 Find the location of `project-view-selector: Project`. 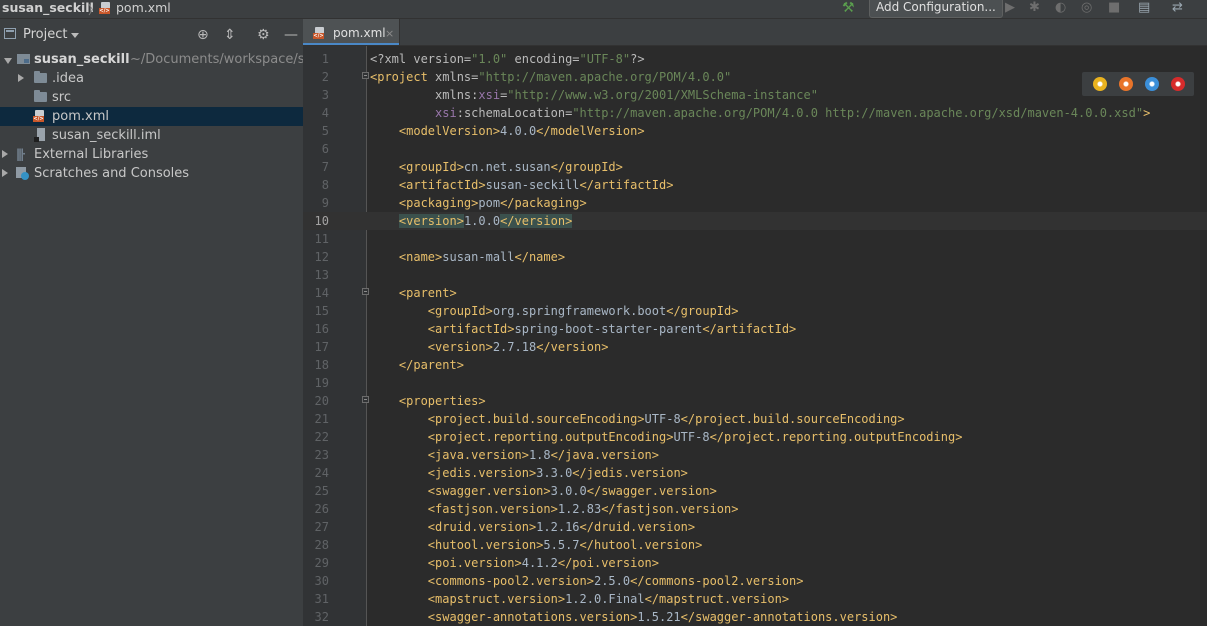

project-view-selector: Project is located at coordinates (45, 35).